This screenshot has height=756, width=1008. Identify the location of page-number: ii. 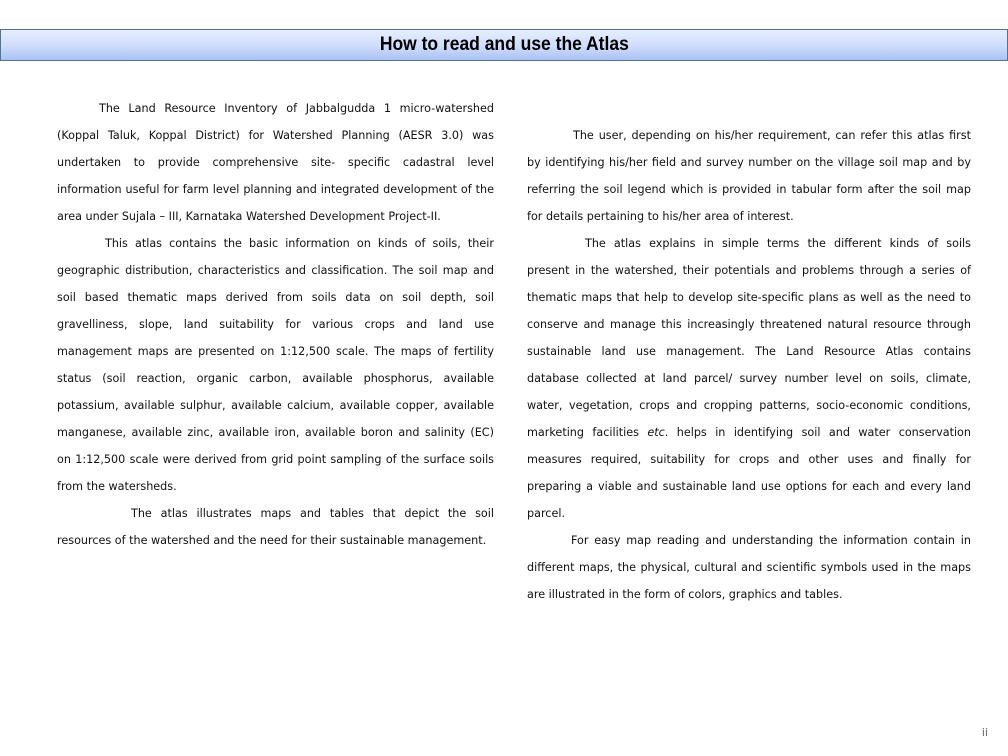
(984, 732).